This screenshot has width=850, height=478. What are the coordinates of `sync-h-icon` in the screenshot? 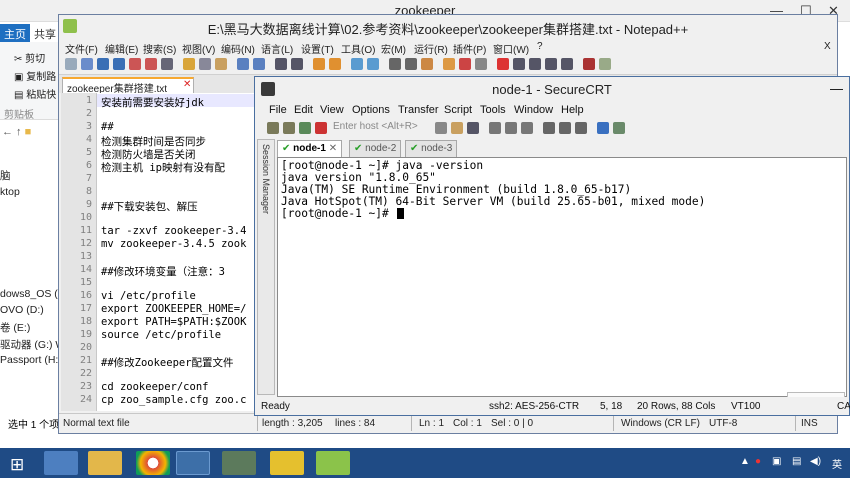 It's located at (373, 64).